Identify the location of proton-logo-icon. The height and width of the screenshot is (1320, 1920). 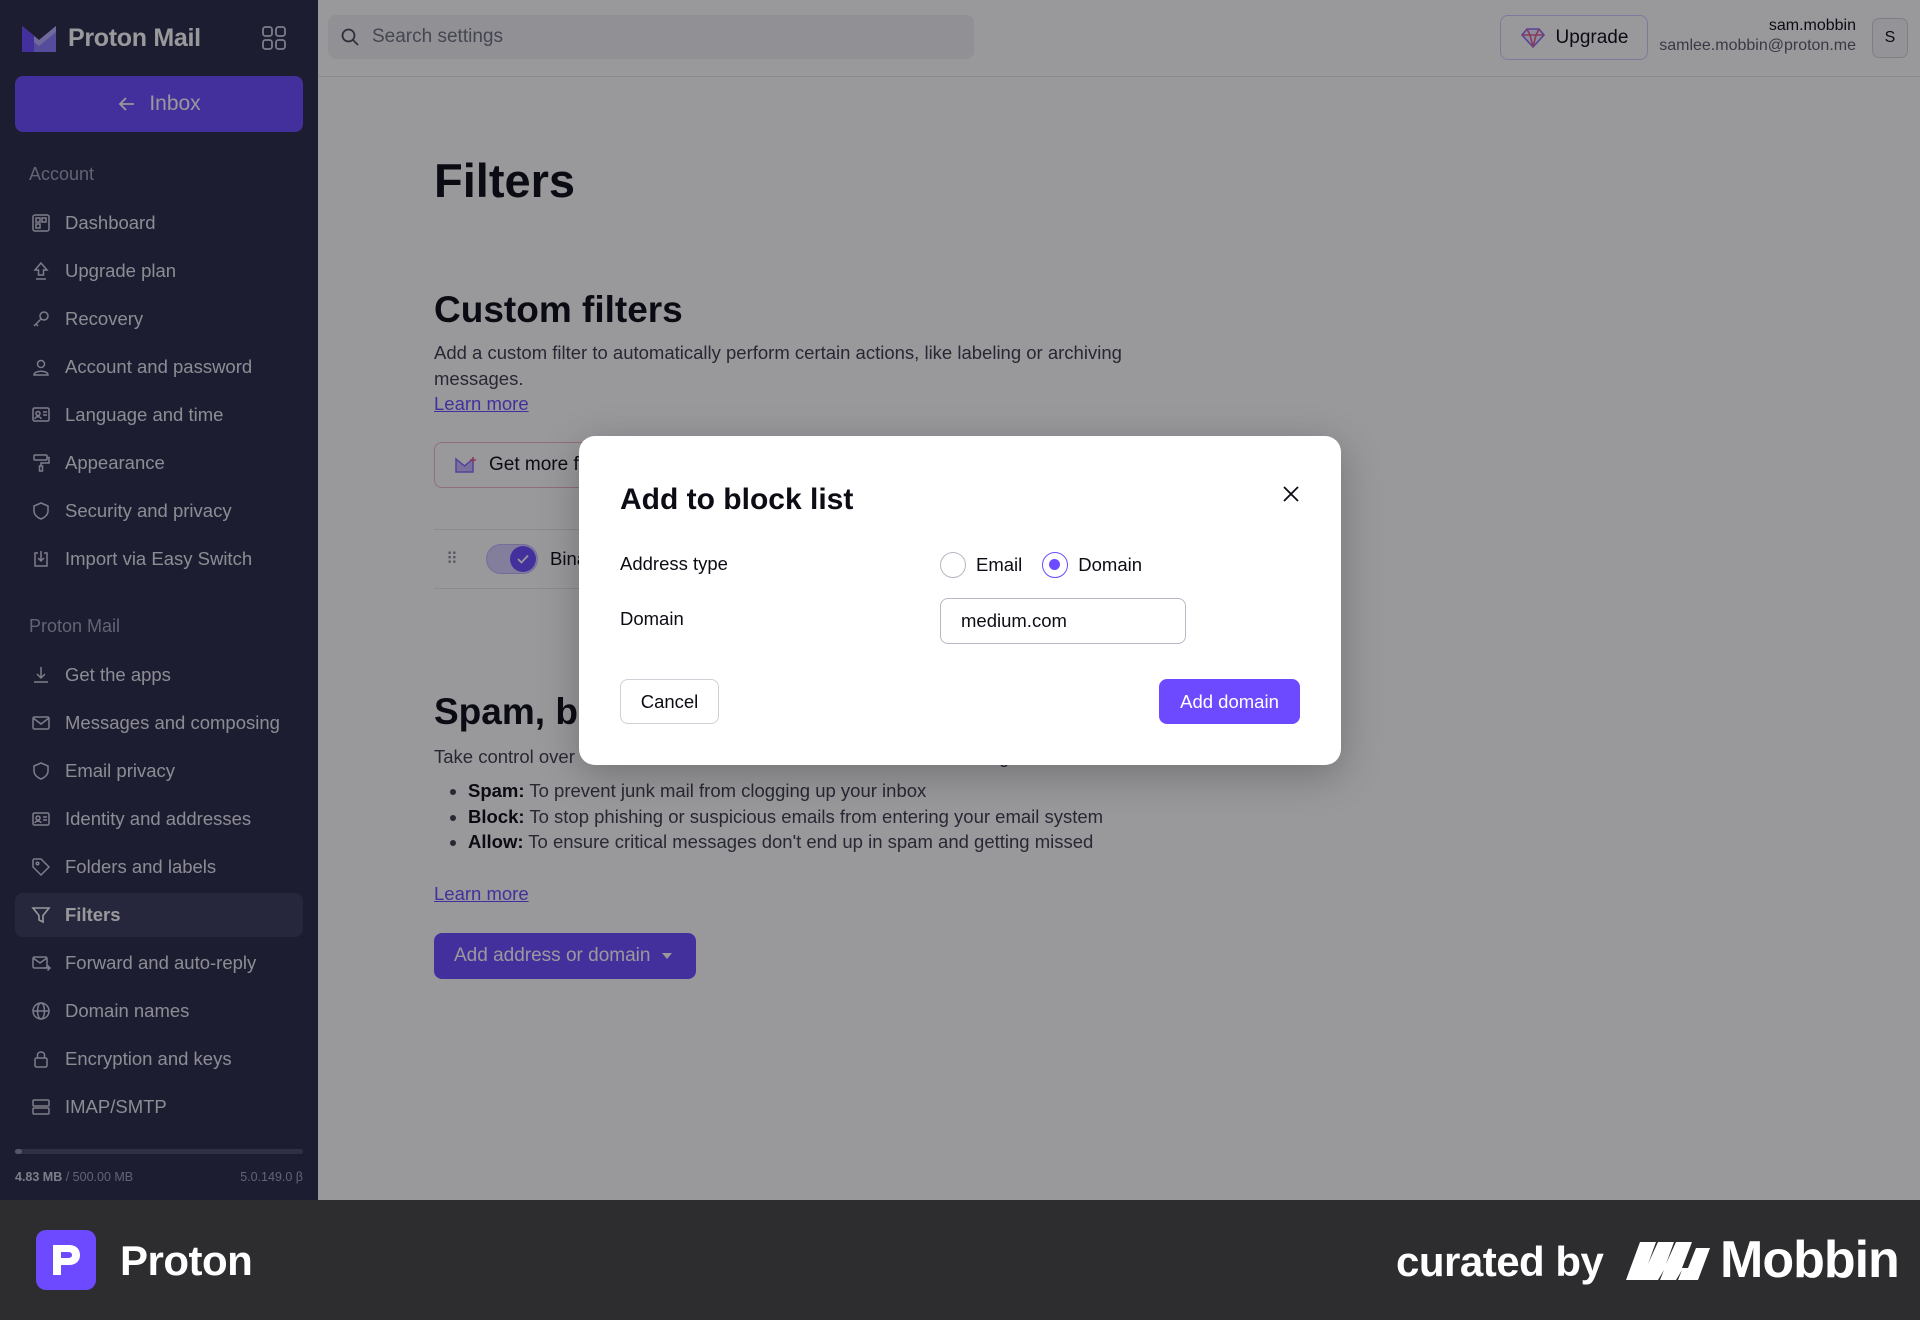
(66, 1260).